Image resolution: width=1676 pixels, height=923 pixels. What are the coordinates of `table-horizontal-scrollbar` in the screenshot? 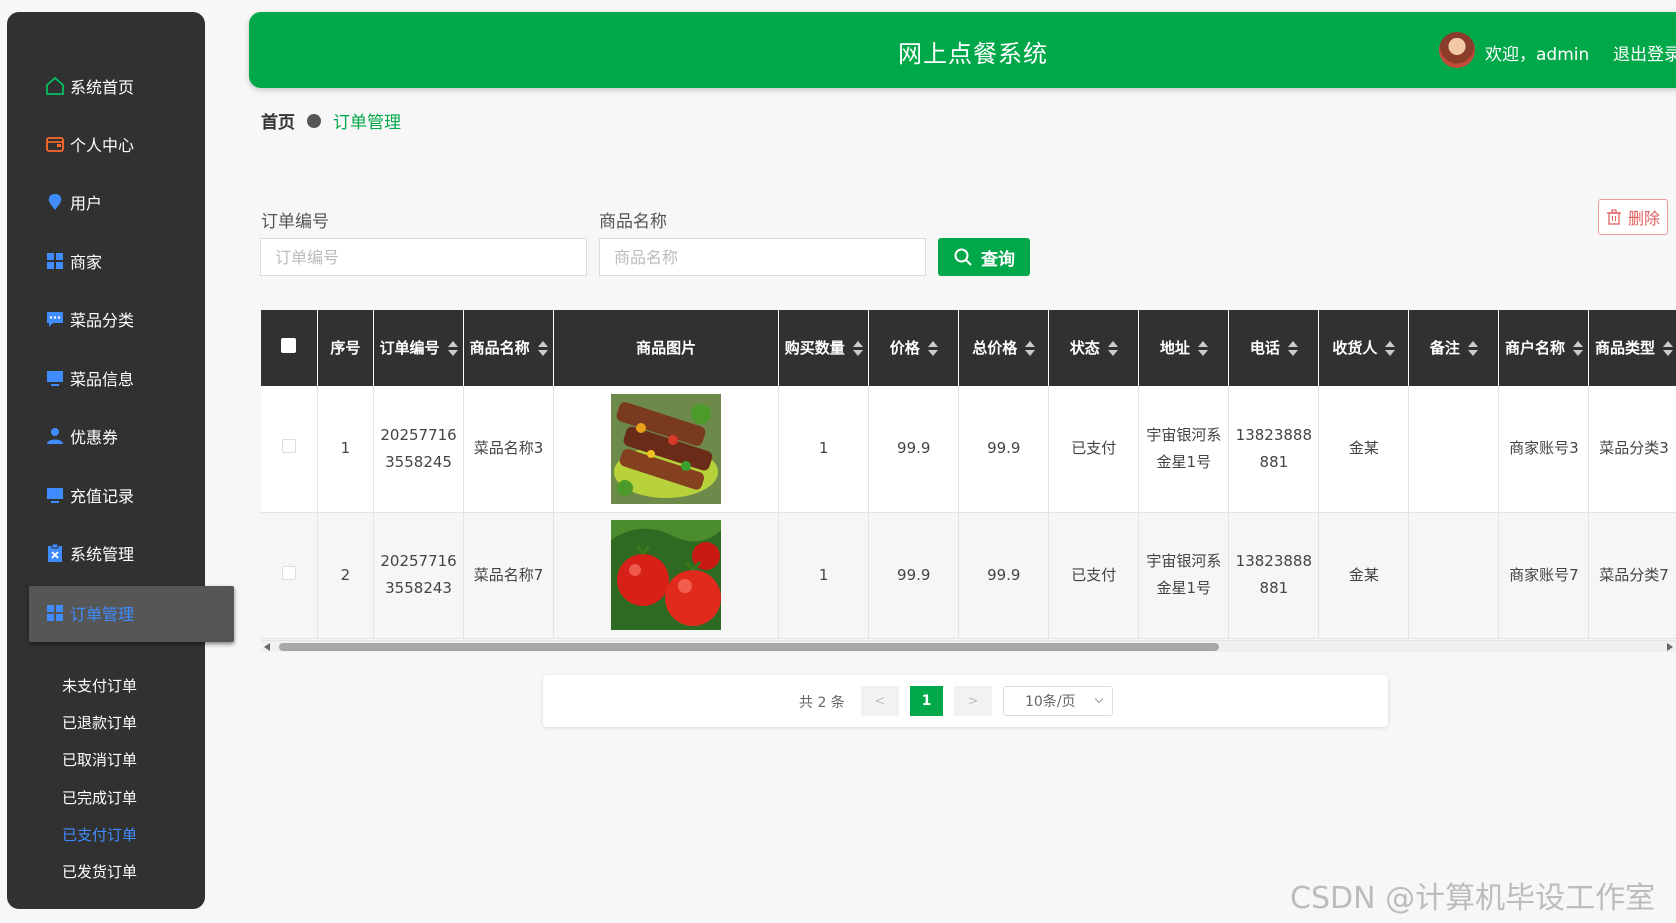 It's located at (968, 646).